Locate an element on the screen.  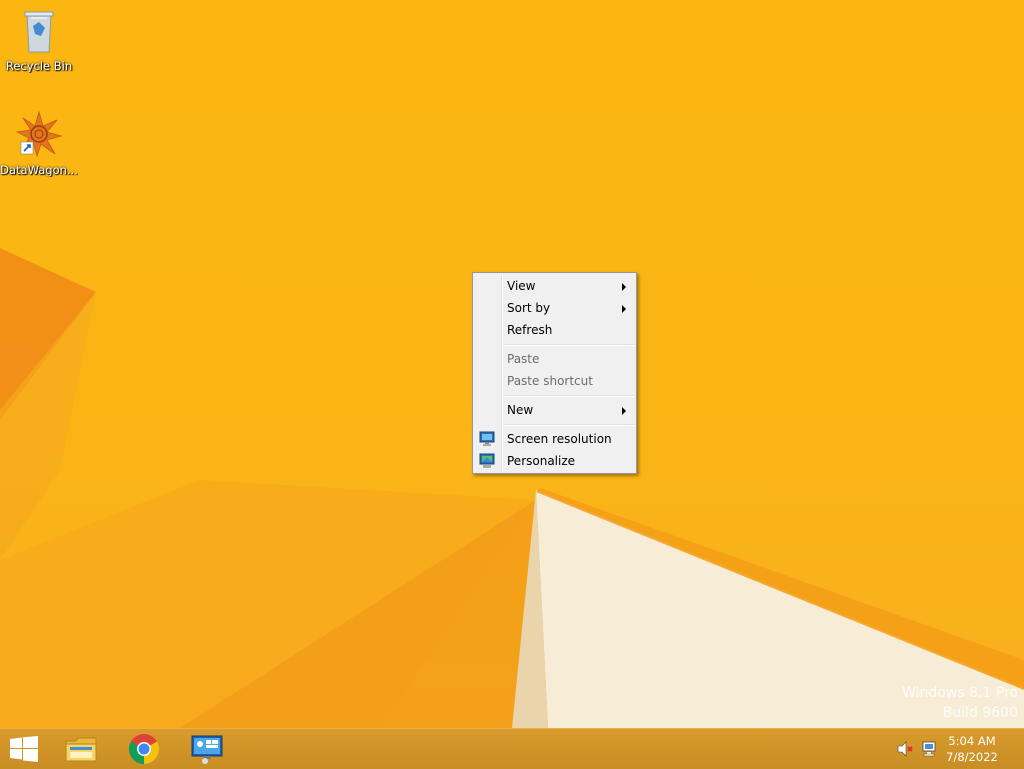
remote-desktop-icon is located at coordinates (207, 749).